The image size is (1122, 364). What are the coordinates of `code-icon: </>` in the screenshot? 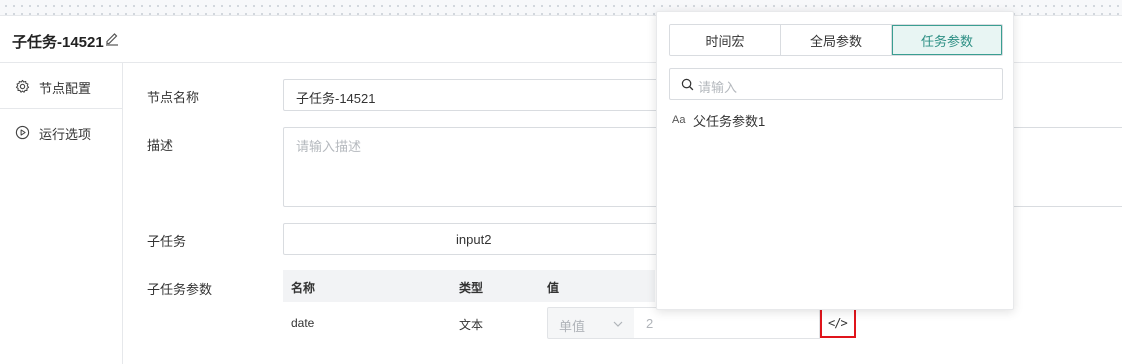 It's located at (838, 323).